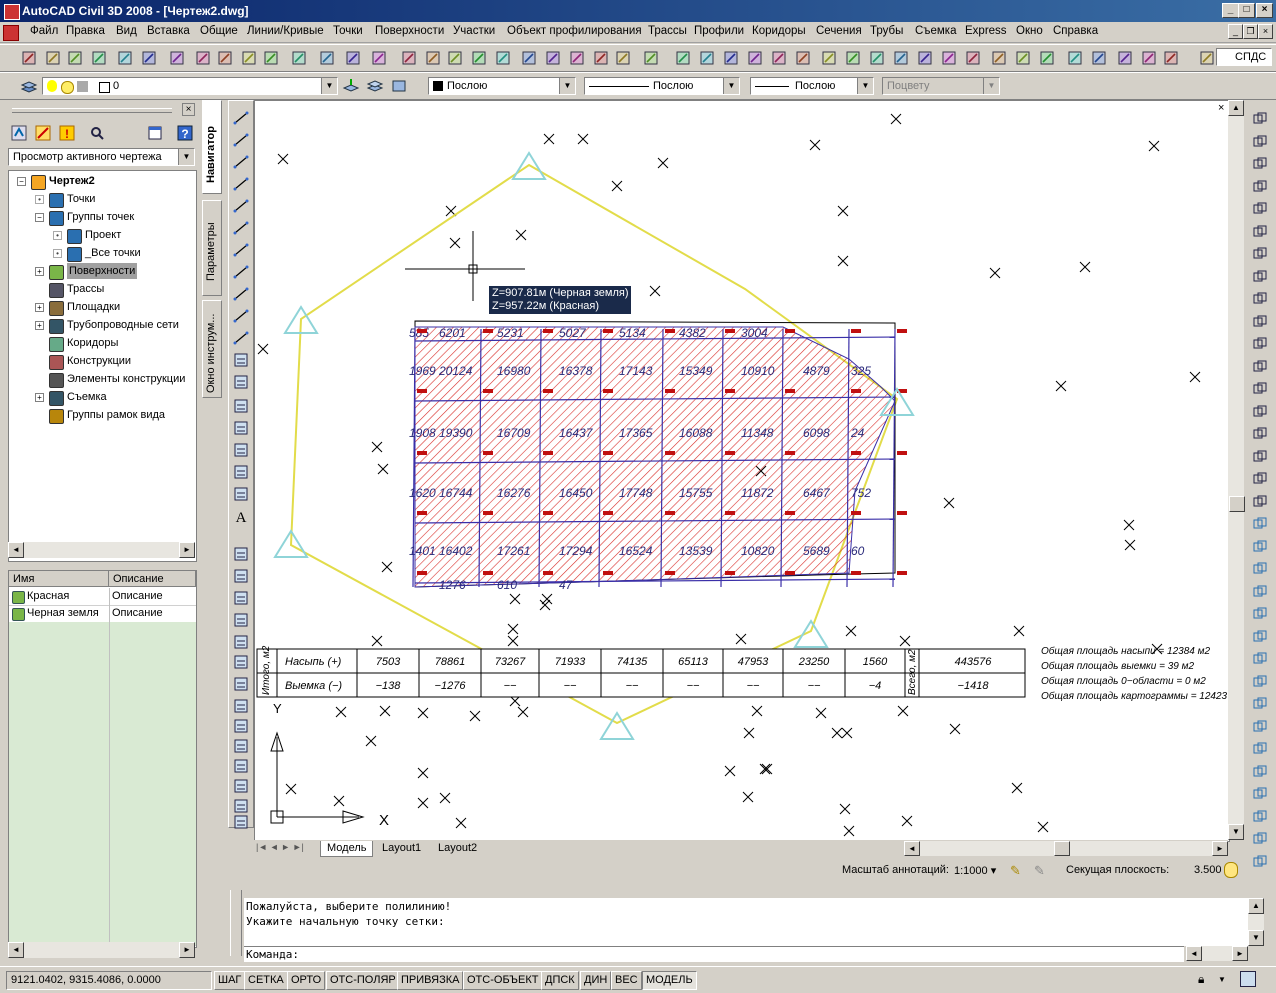 This screenshot has width=1276, height=993. Describe the element at coordinates (126, 31) in the screenshot. I see `menu-view: Вид` at that location.